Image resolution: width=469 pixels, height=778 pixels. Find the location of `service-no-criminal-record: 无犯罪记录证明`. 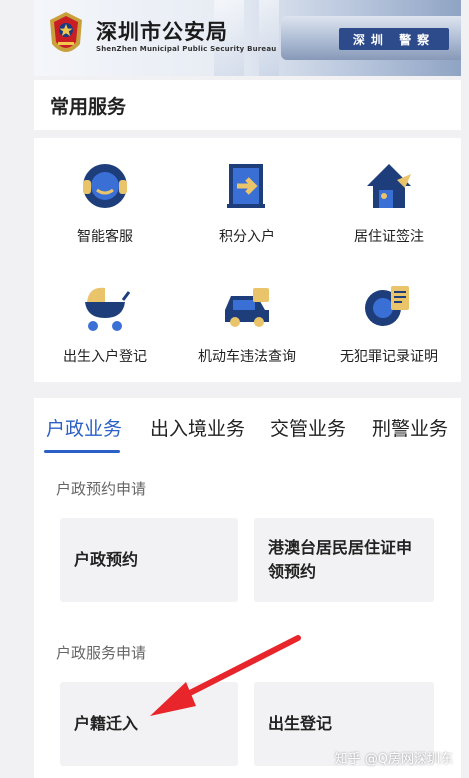

service-no-criminal-record: 无犯罪记录证明 is located at coordinates (389, 322).